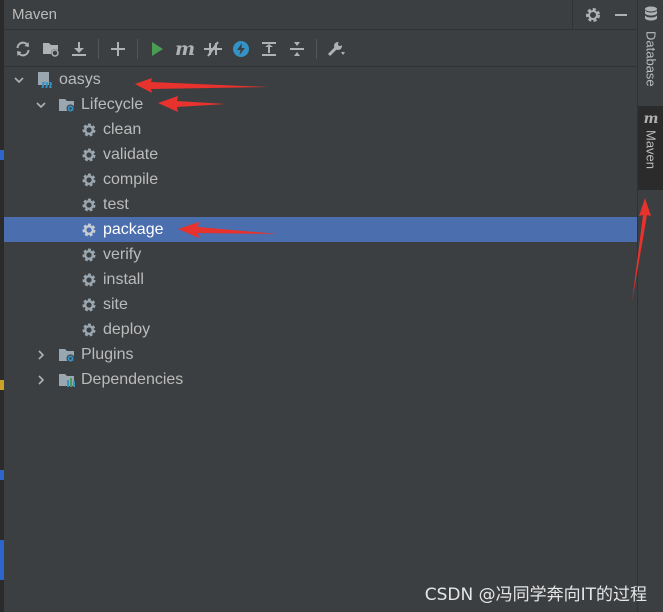 The image size is (663, 612). I want to click on lifecycle-phase-clean: clean, so click(320, 129).